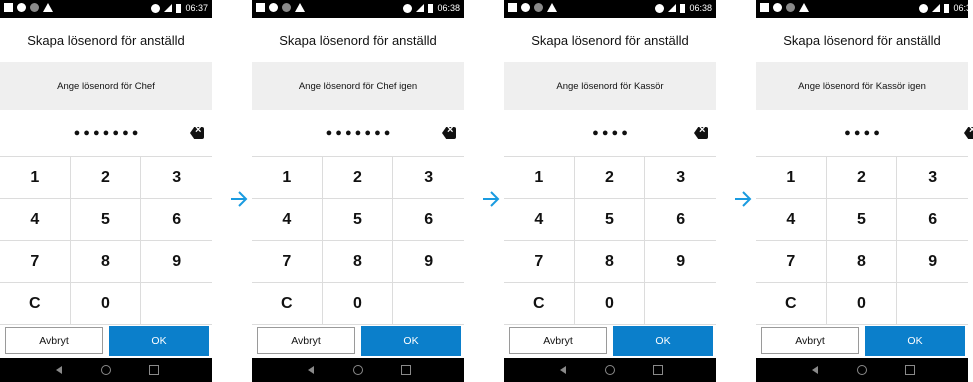 The width and height of the screenshot is (973, 382). What do you see at coordinates (420, 8) in the screenshot?
I see `wifi-icon` at bounding box center [420, 8].